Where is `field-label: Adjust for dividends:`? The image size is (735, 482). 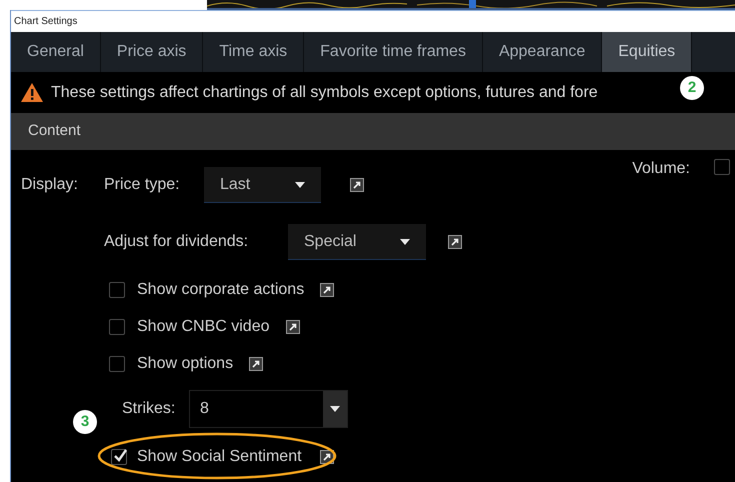
field-label: Adjust for dividends: is located at coordinates (177, 242).